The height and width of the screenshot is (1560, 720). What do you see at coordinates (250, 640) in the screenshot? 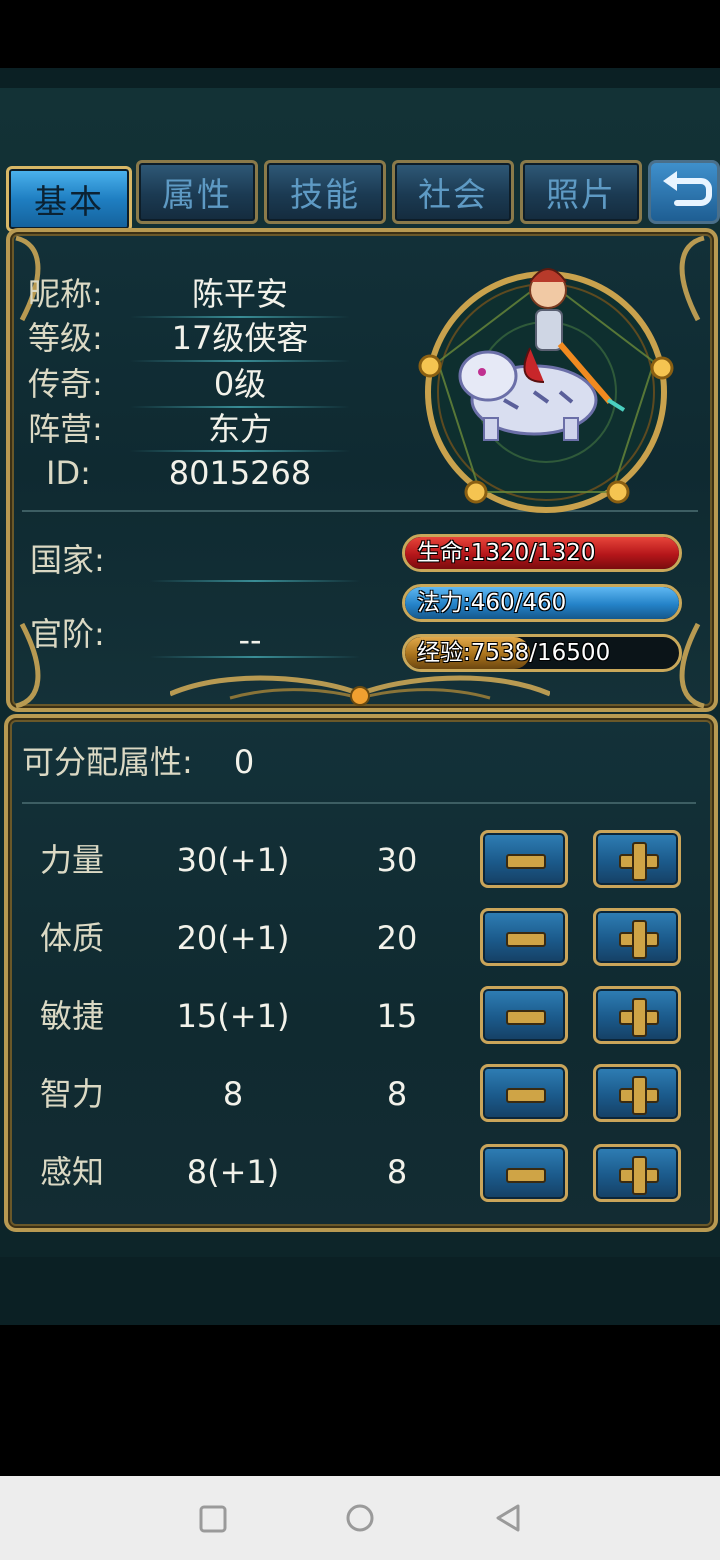
I see `rank-value: --` at bounding box center [250, 640].